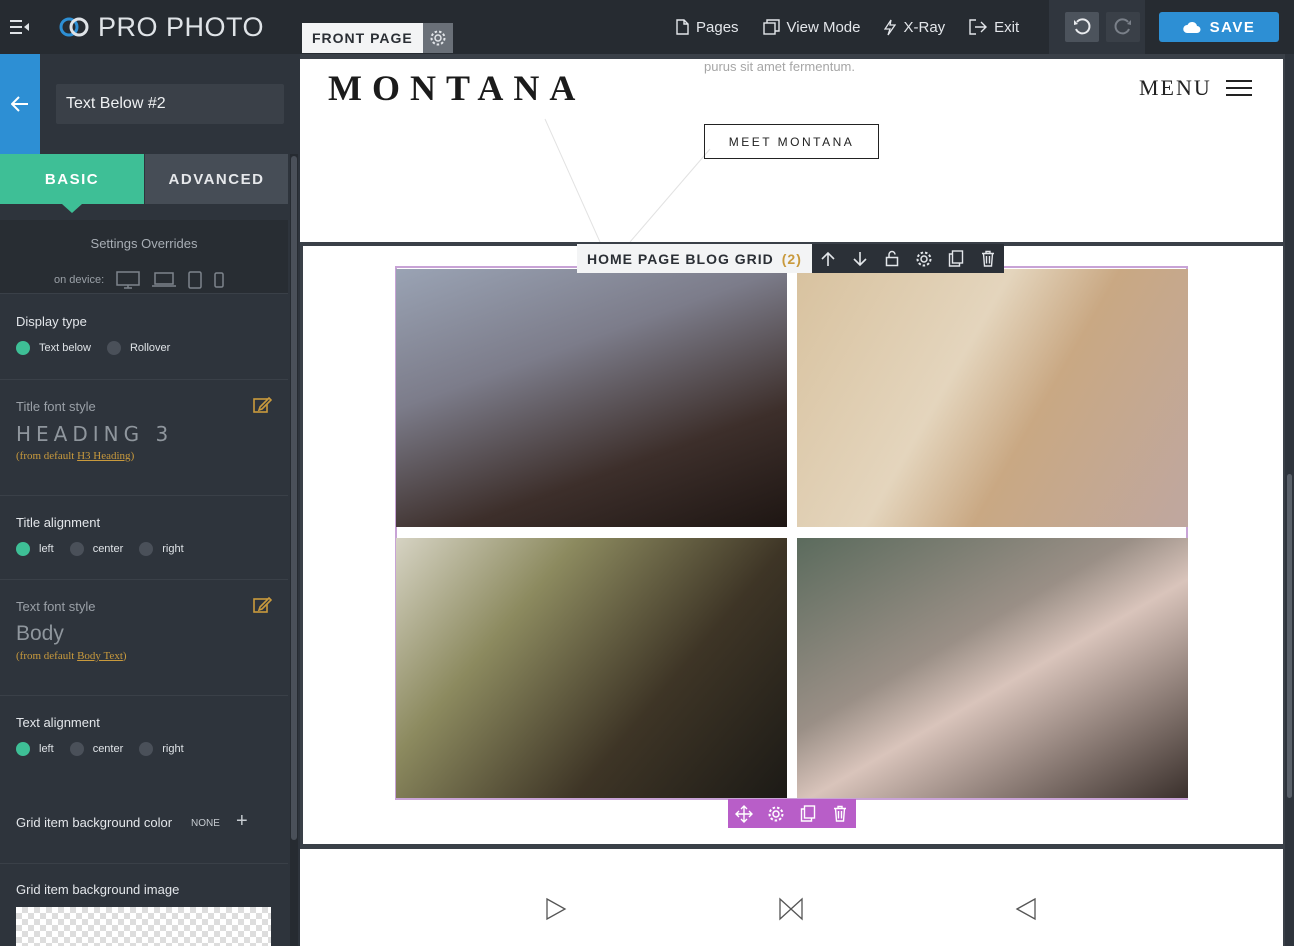  What do you see at coordinates (262, 405) in the screenshot?
I see `edit-title-font-icon` at bounding box center [262, 405].